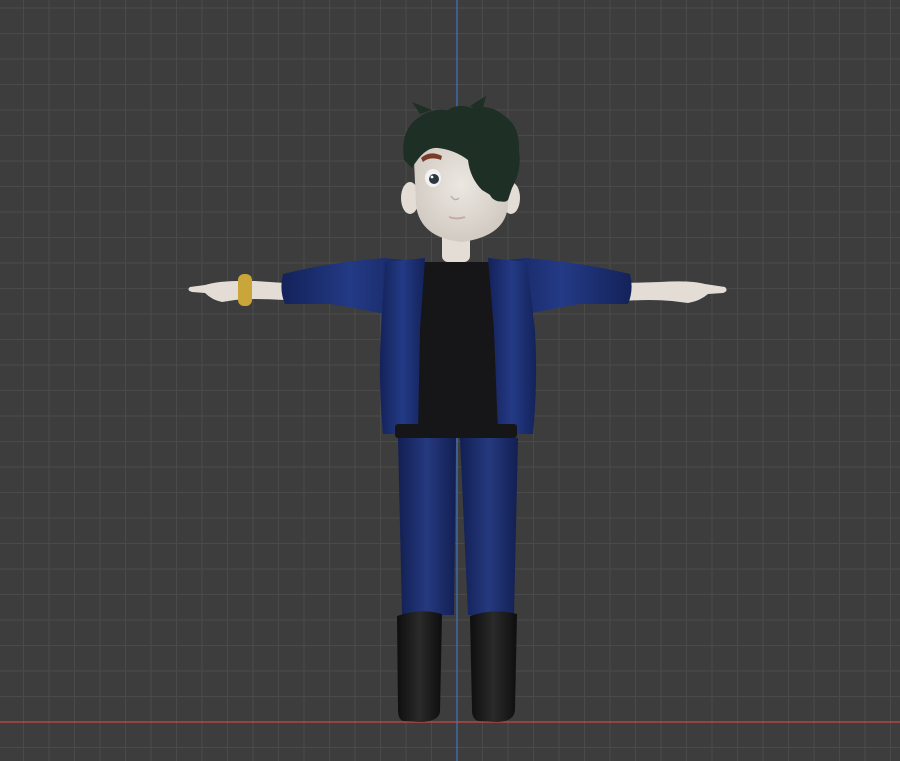 The width and height of the screenshot is (900, 761). Describe the element at coordinates (489, 526) in the screenshot. I see `right-leg` at that location.